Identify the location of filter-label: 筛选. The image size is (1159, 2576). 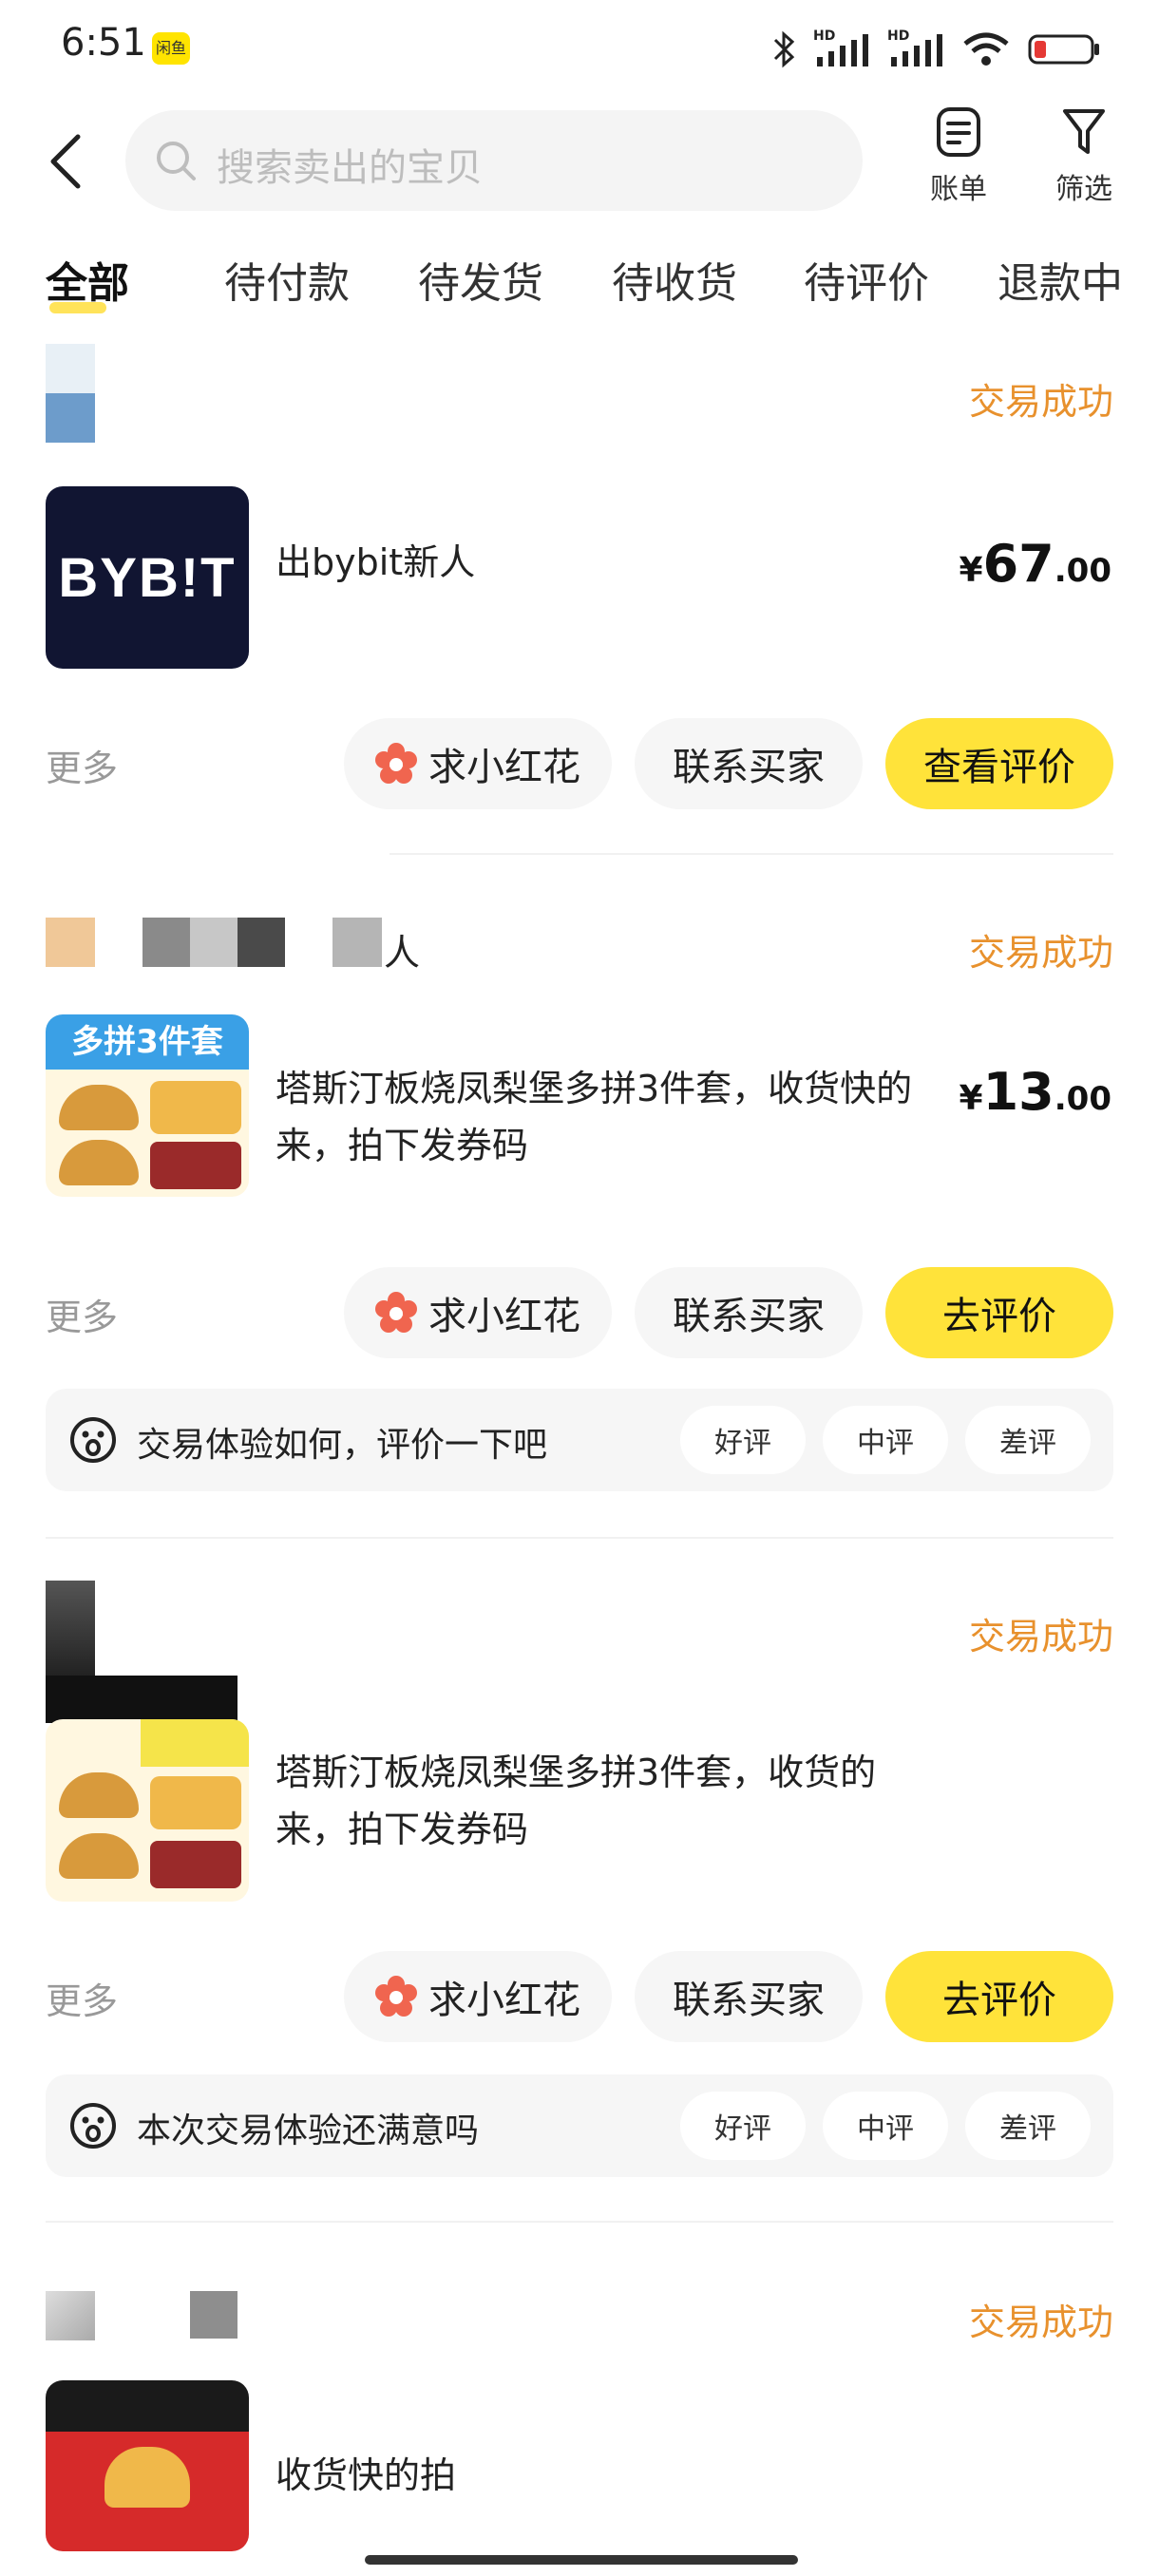
(1083, 189).